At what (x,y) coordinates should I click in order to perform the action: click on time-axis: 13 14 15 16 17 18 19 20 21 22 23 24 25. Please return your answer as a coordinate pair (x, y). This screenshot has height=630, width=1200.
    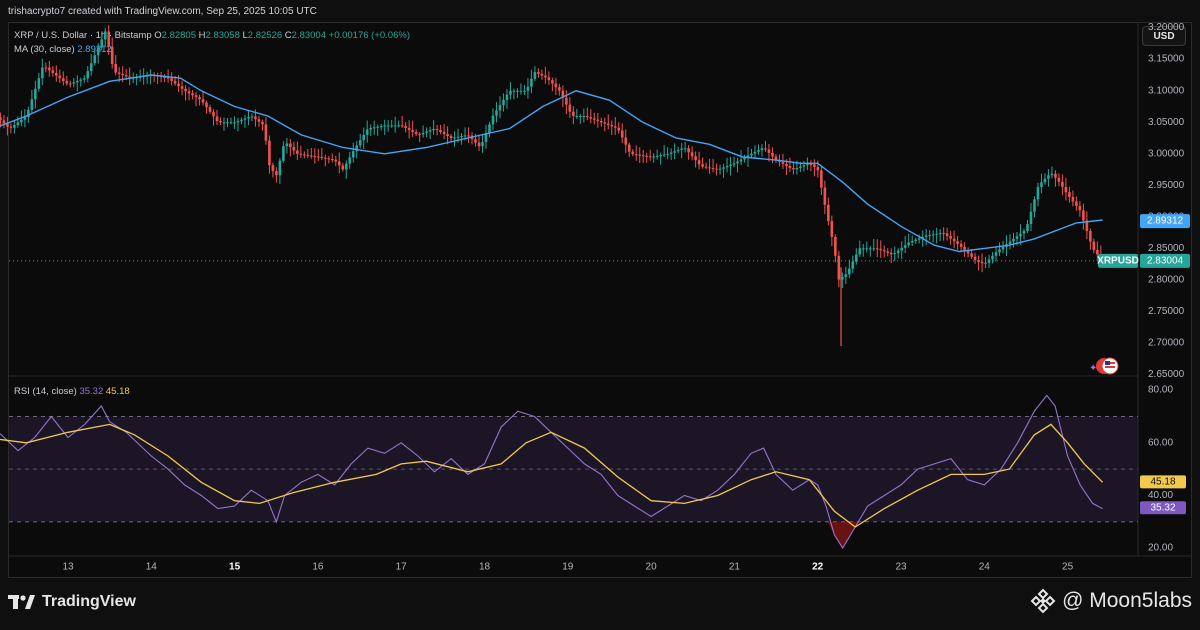
    Looking at the image, I should click on (567, 567).